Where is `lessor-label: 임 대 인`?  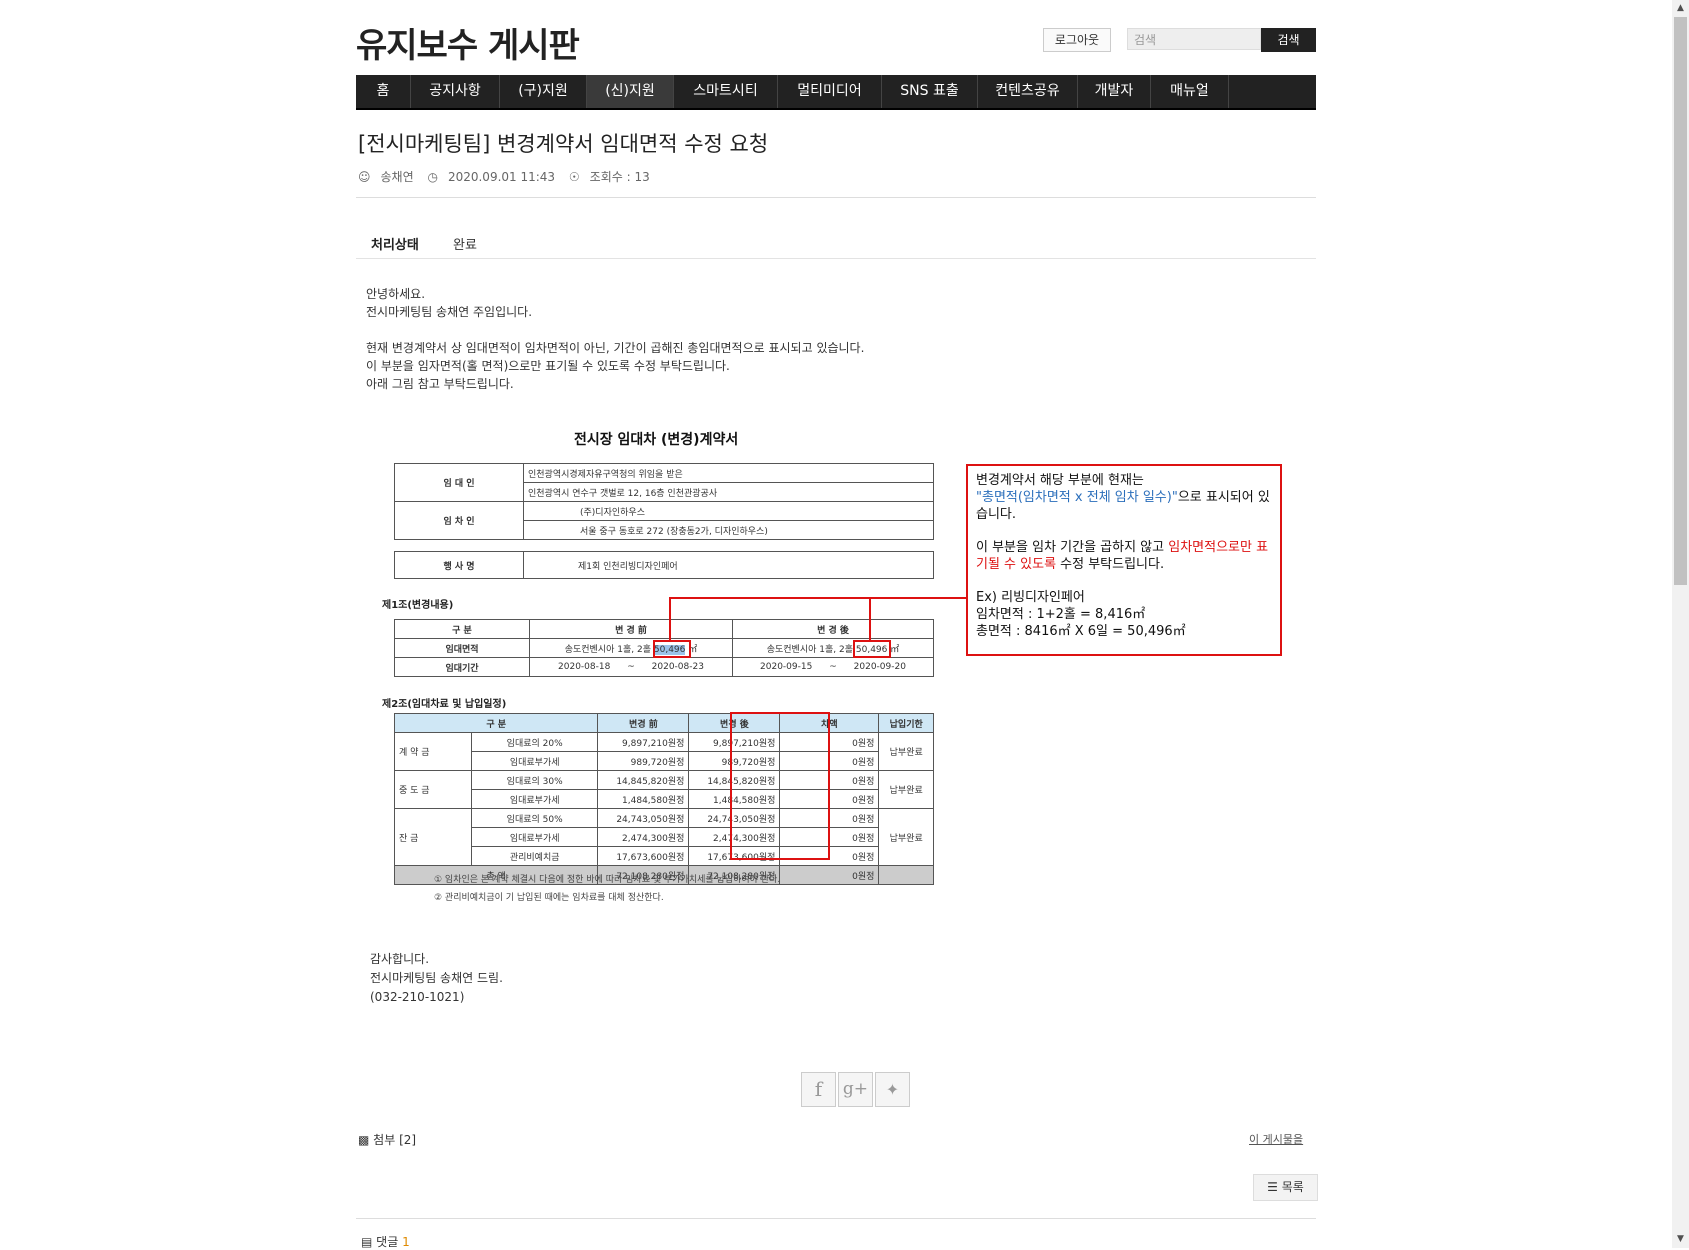 lessor-label: 임 대 인 is located at coordinates (459, 482).